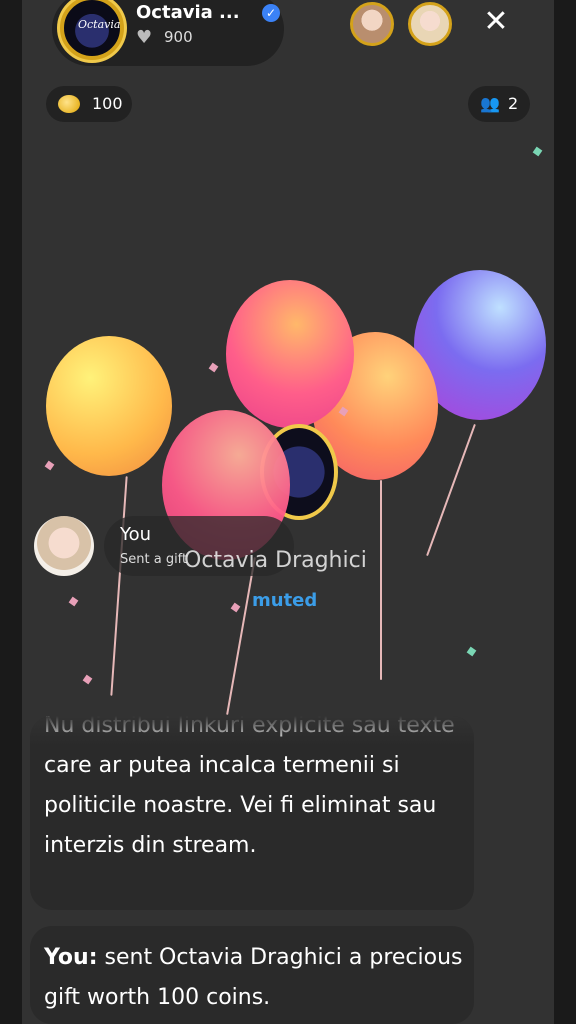  What do you see at coordinates (285, 600) in the screenshot?
I see `host-muted-status: muted` at bounding box center [285, 600].